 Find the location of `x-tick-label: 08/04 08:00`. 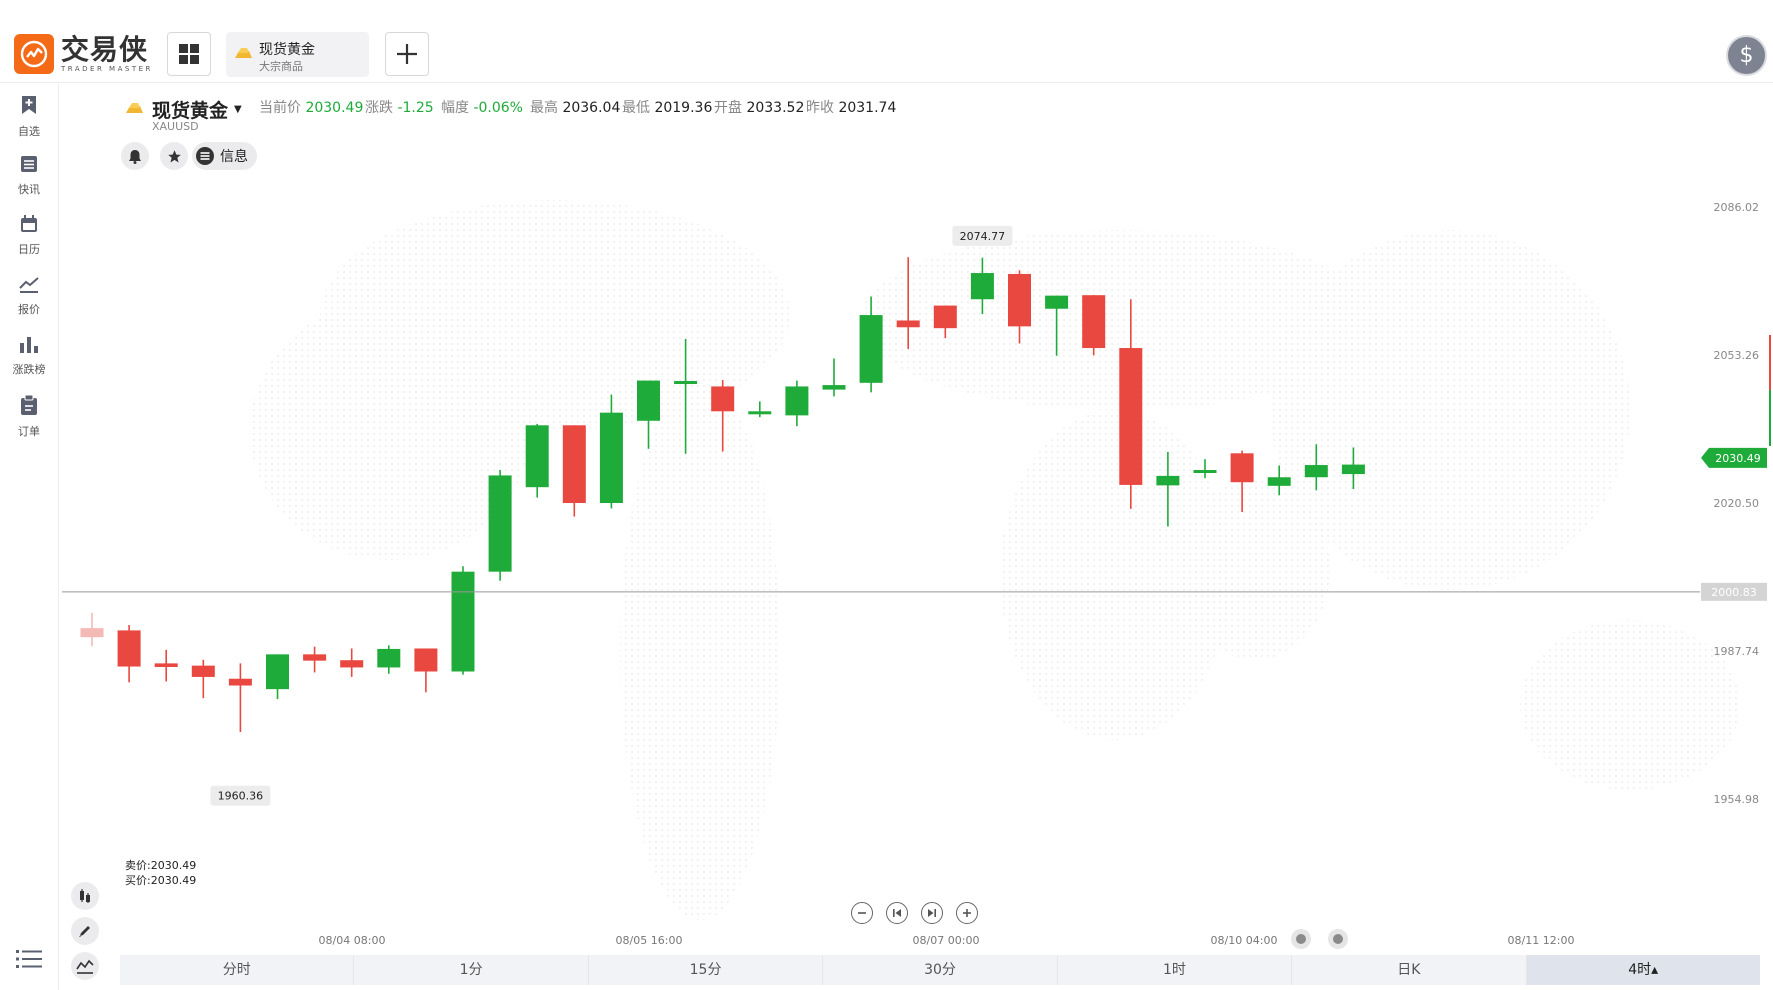

x-tick-label: 08/04 08:00 is located at coordinates (352, 940).